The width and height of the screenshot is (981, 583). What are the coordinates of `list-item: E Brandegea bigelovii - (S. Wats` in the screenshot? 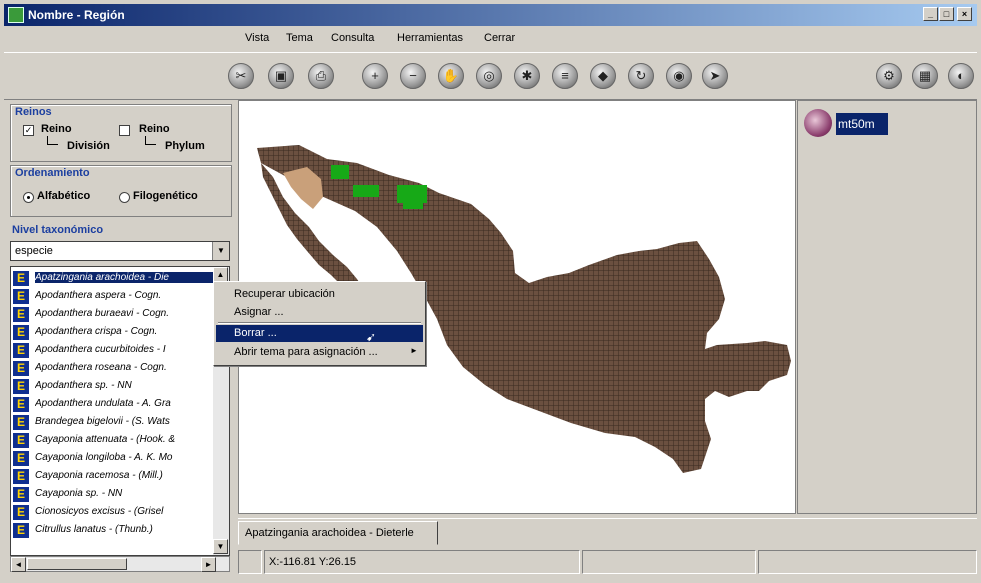 It's located at (118, 422).